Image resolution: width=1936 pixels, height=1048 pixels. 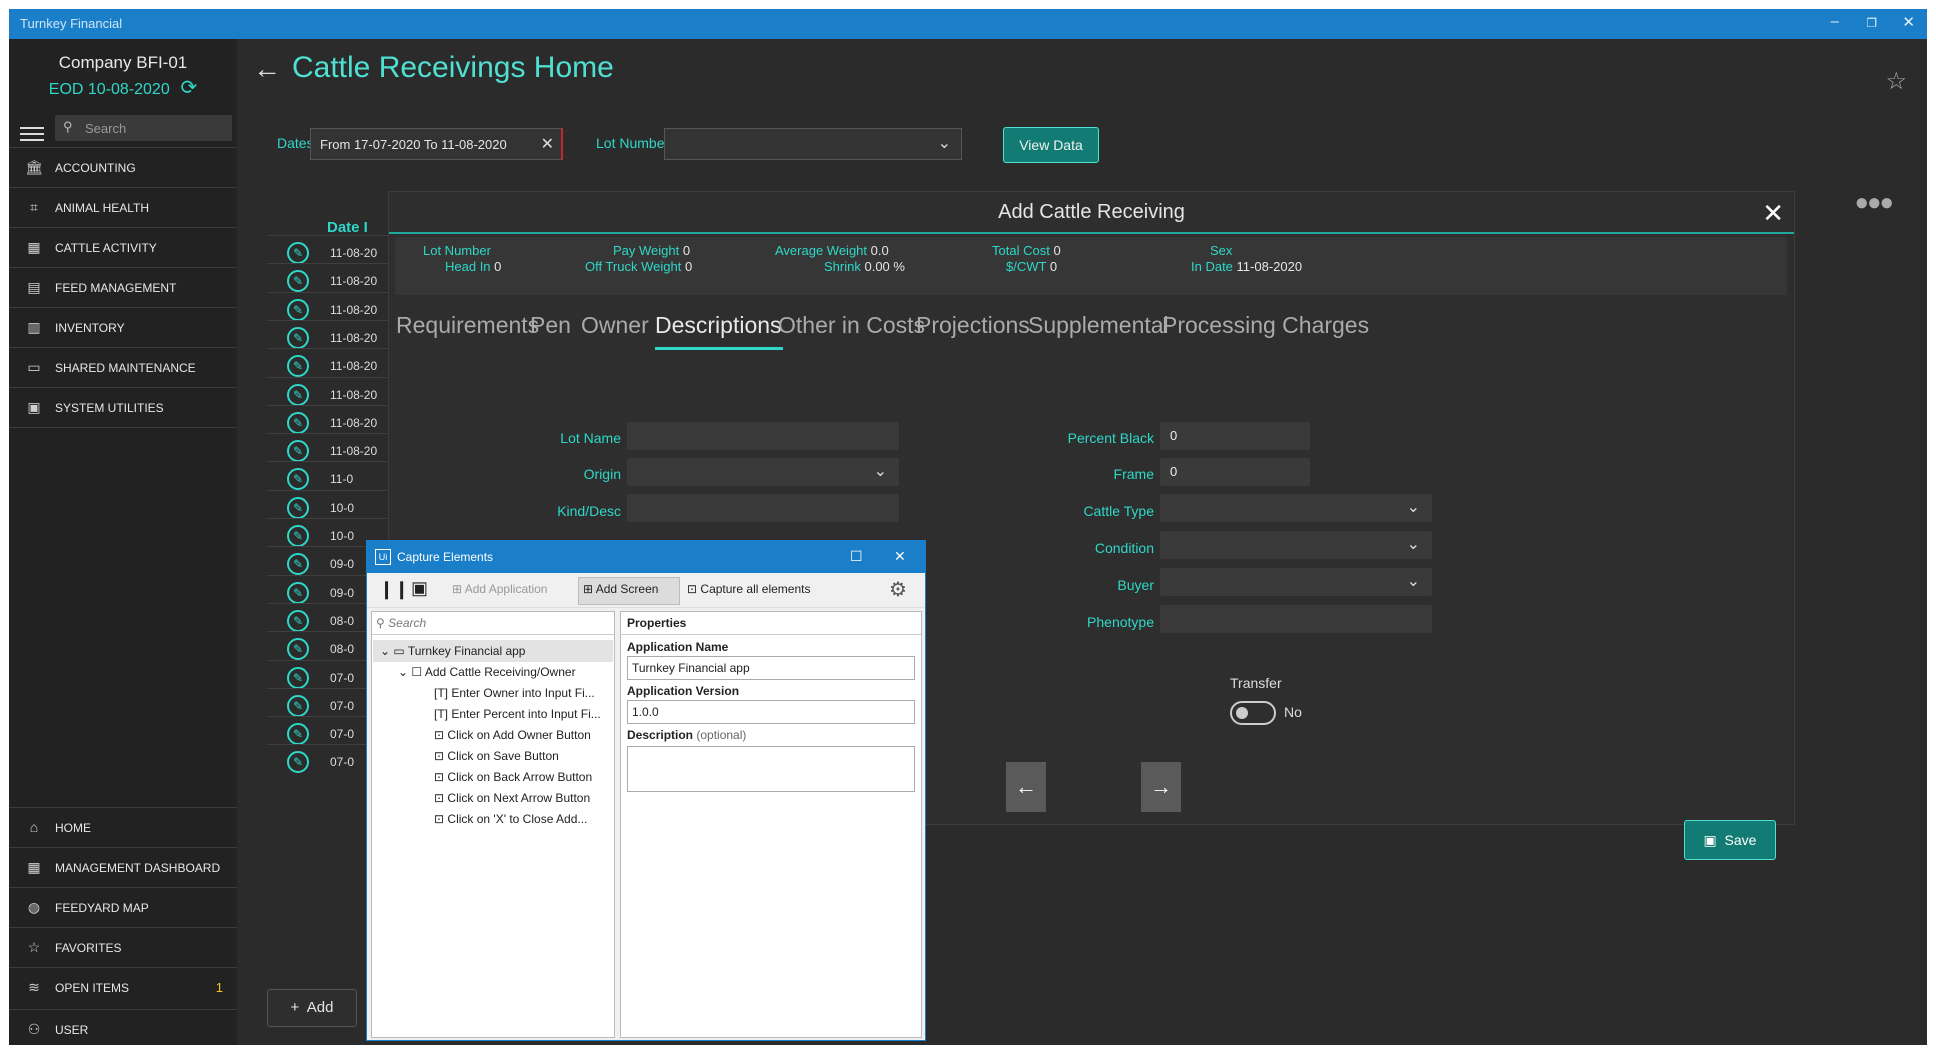 I want to click on sidebar-item-feedyard-map: ◍ FEEDYARD MAP, so click(x=123, y=907).